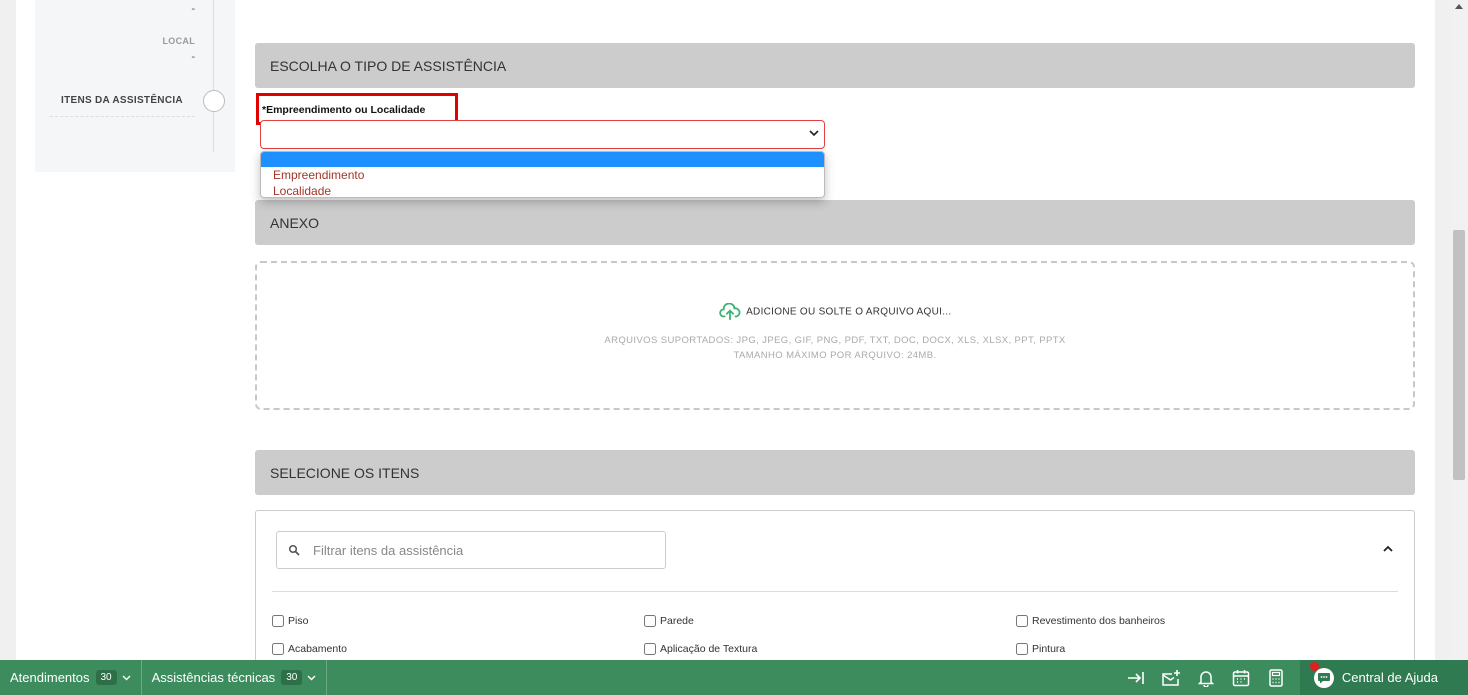 Image resolution: width=1468 pixels, height=695 pixels. I want to click on calendar-icon, so click(1241, 677).